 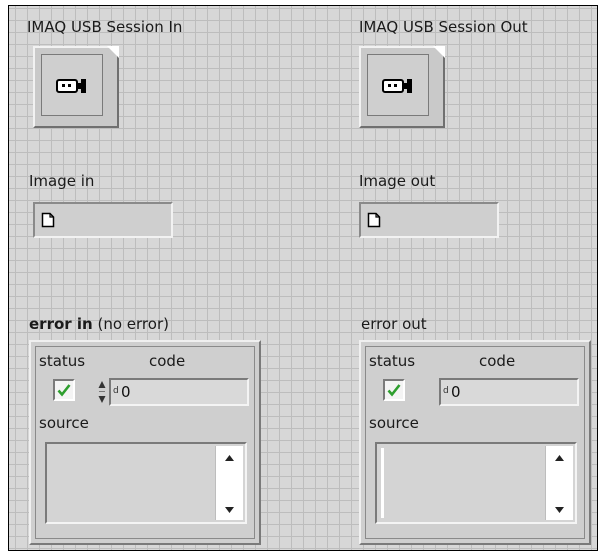 I want to click on error-in-status-checkbox, so click(x=64, y=390).